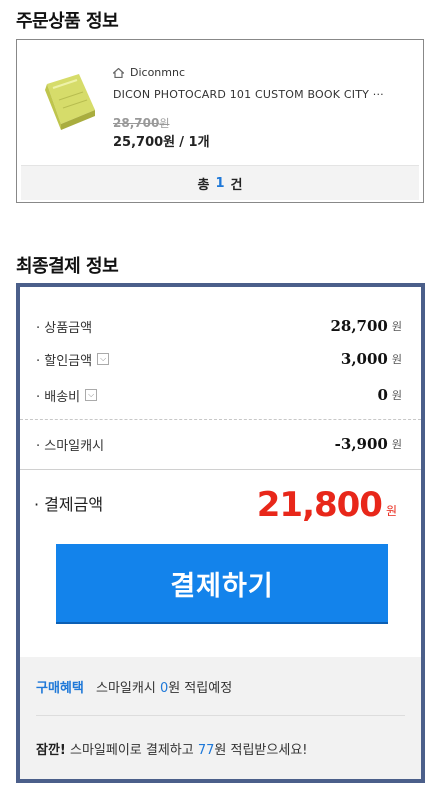  I want to click on original-price: 28,700원, so click(141, 123).